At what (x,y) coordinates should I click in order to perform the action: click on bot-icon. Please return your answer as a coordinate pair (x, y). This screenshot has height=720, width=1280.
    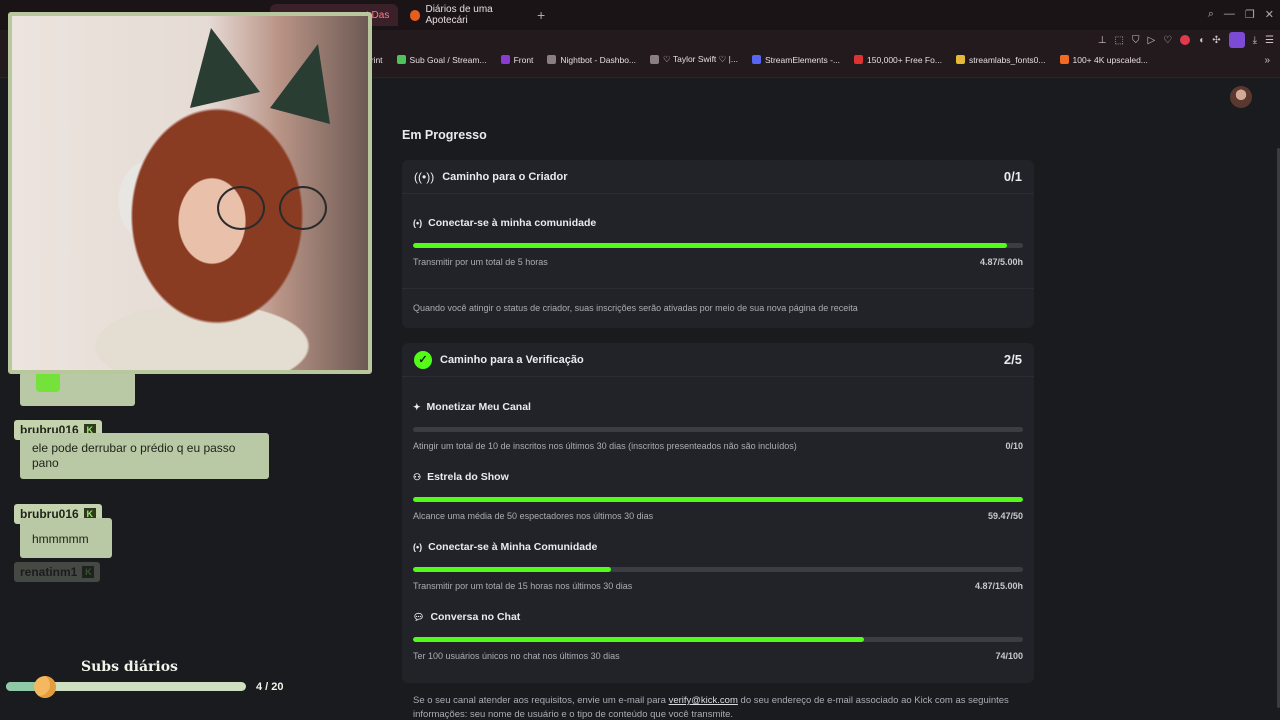
    Looking at the image, I should click on (552, 59).